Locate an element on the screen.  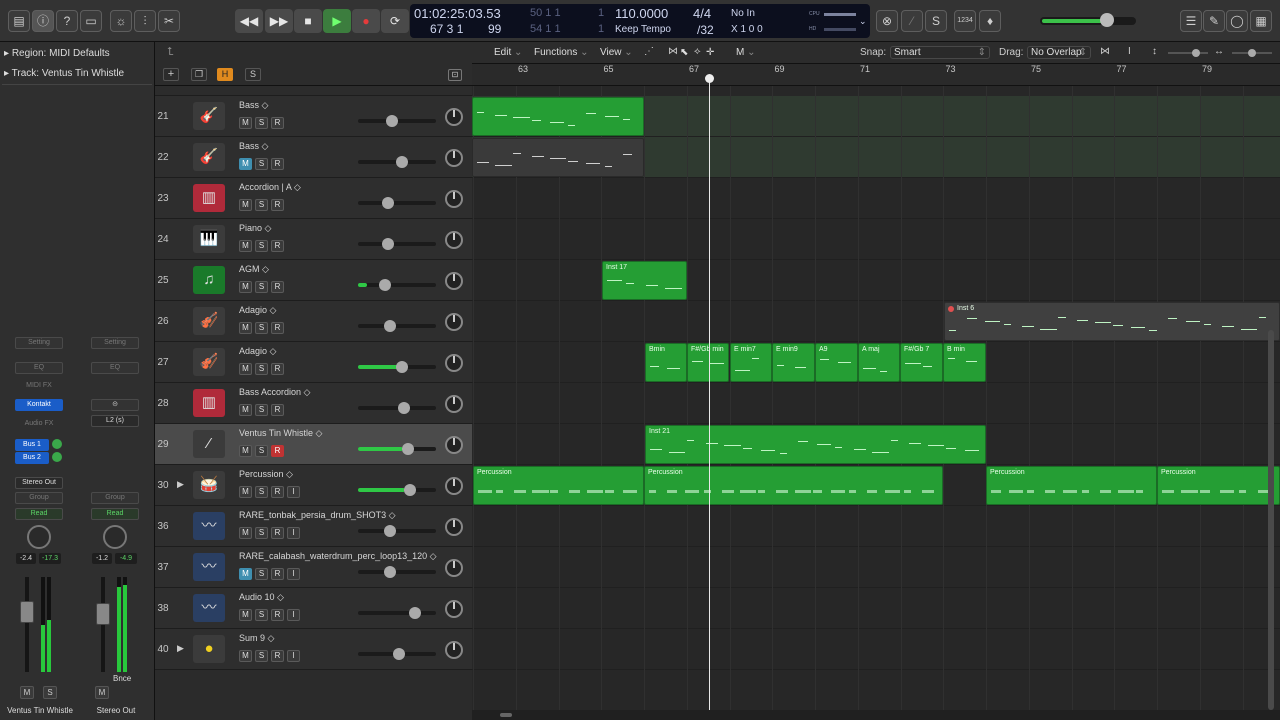
track-name: Accordion | A ◇ is located at coordinates (270, 187).